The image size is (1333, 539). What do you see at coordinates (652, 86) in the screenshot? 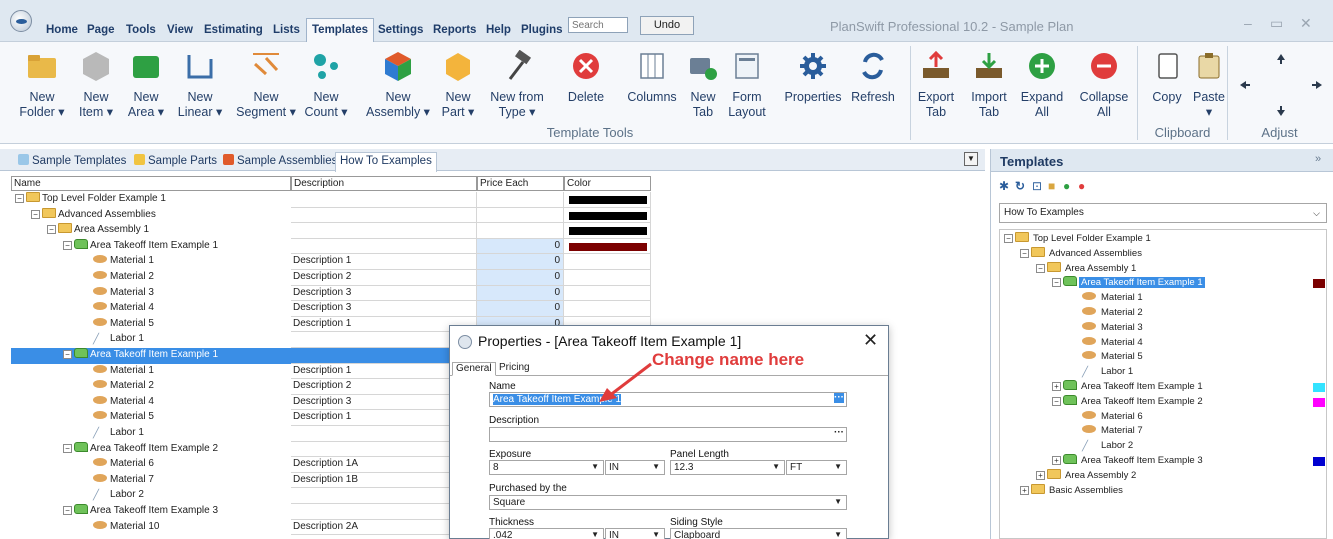
I see `ribbon-button-columns: Columns` at bounding box center [652, 86].